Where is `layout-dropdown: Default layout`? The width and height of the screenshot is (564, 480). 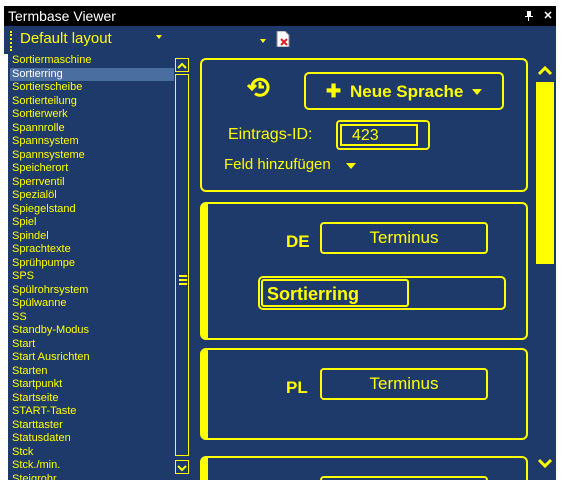
layout-dropdown: Default layout is located at coordinates (89, 40).